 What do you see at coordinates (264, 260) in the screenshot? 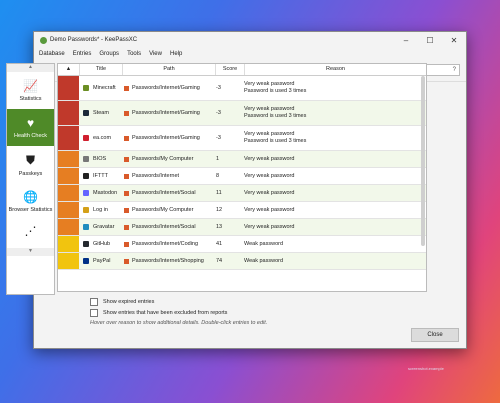
I see `reason-line: Weak password` at bounding box center [264, 260].